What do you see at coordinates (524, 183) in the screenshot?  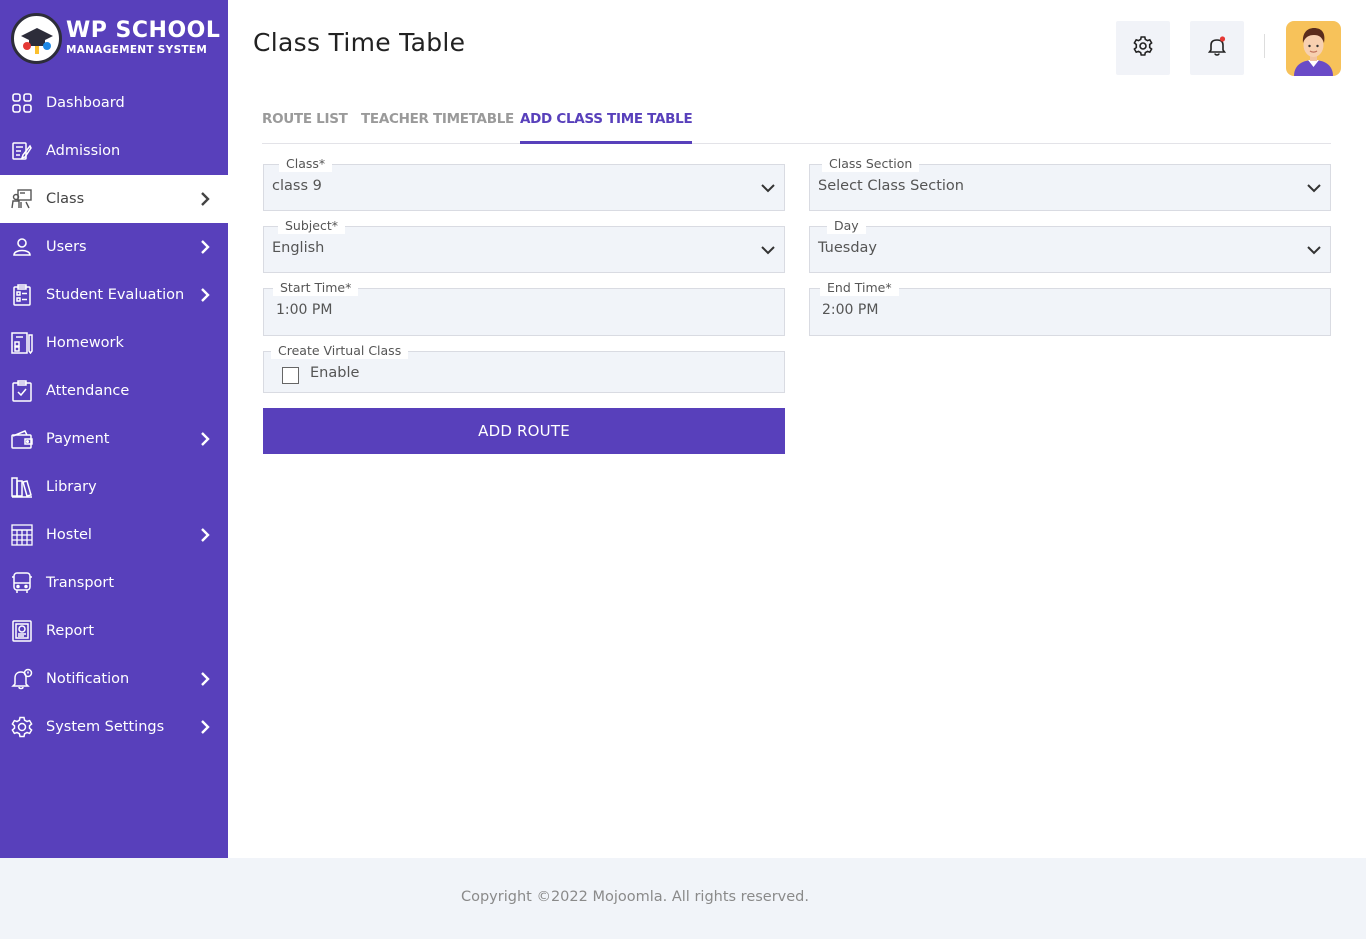 I see `class-select: Class* class 9` at bounding box center [524, 183].